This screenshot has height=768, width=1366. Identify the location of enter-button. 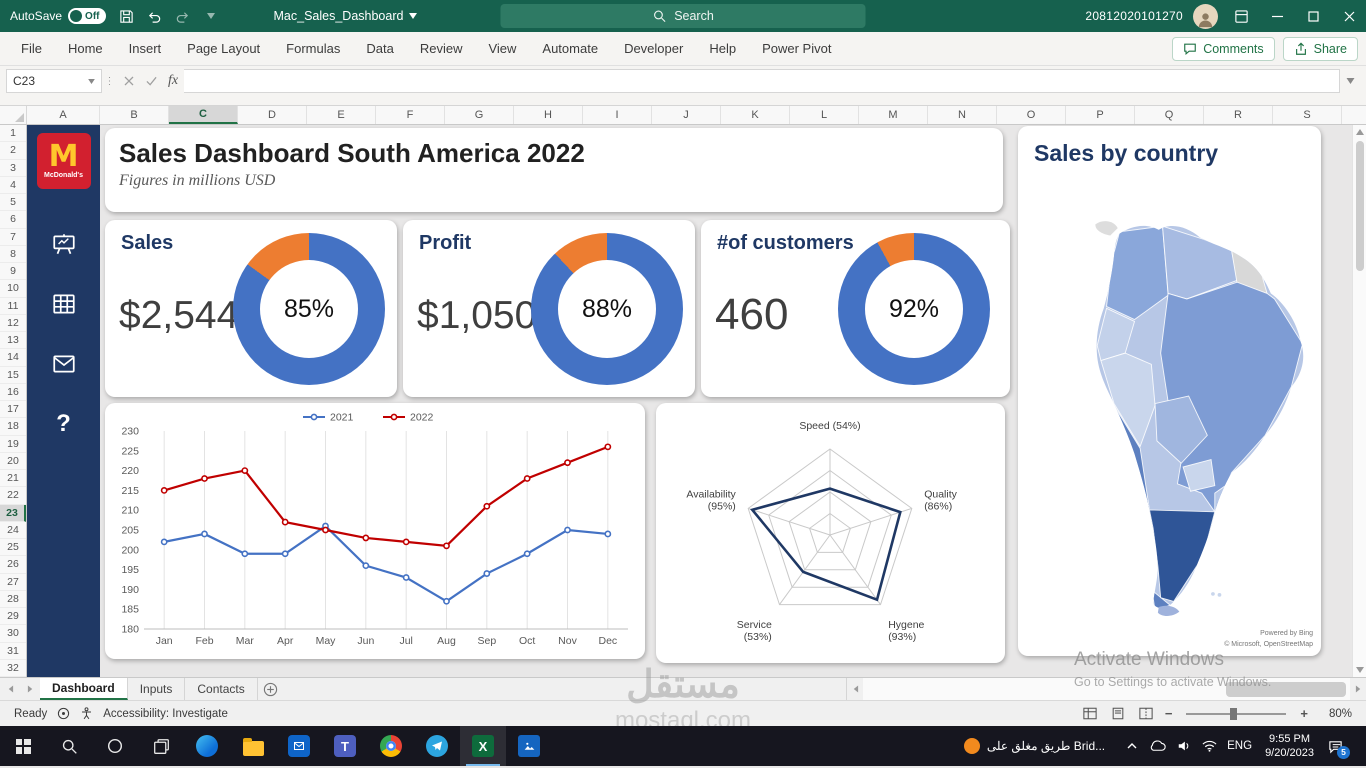
(151, 81).